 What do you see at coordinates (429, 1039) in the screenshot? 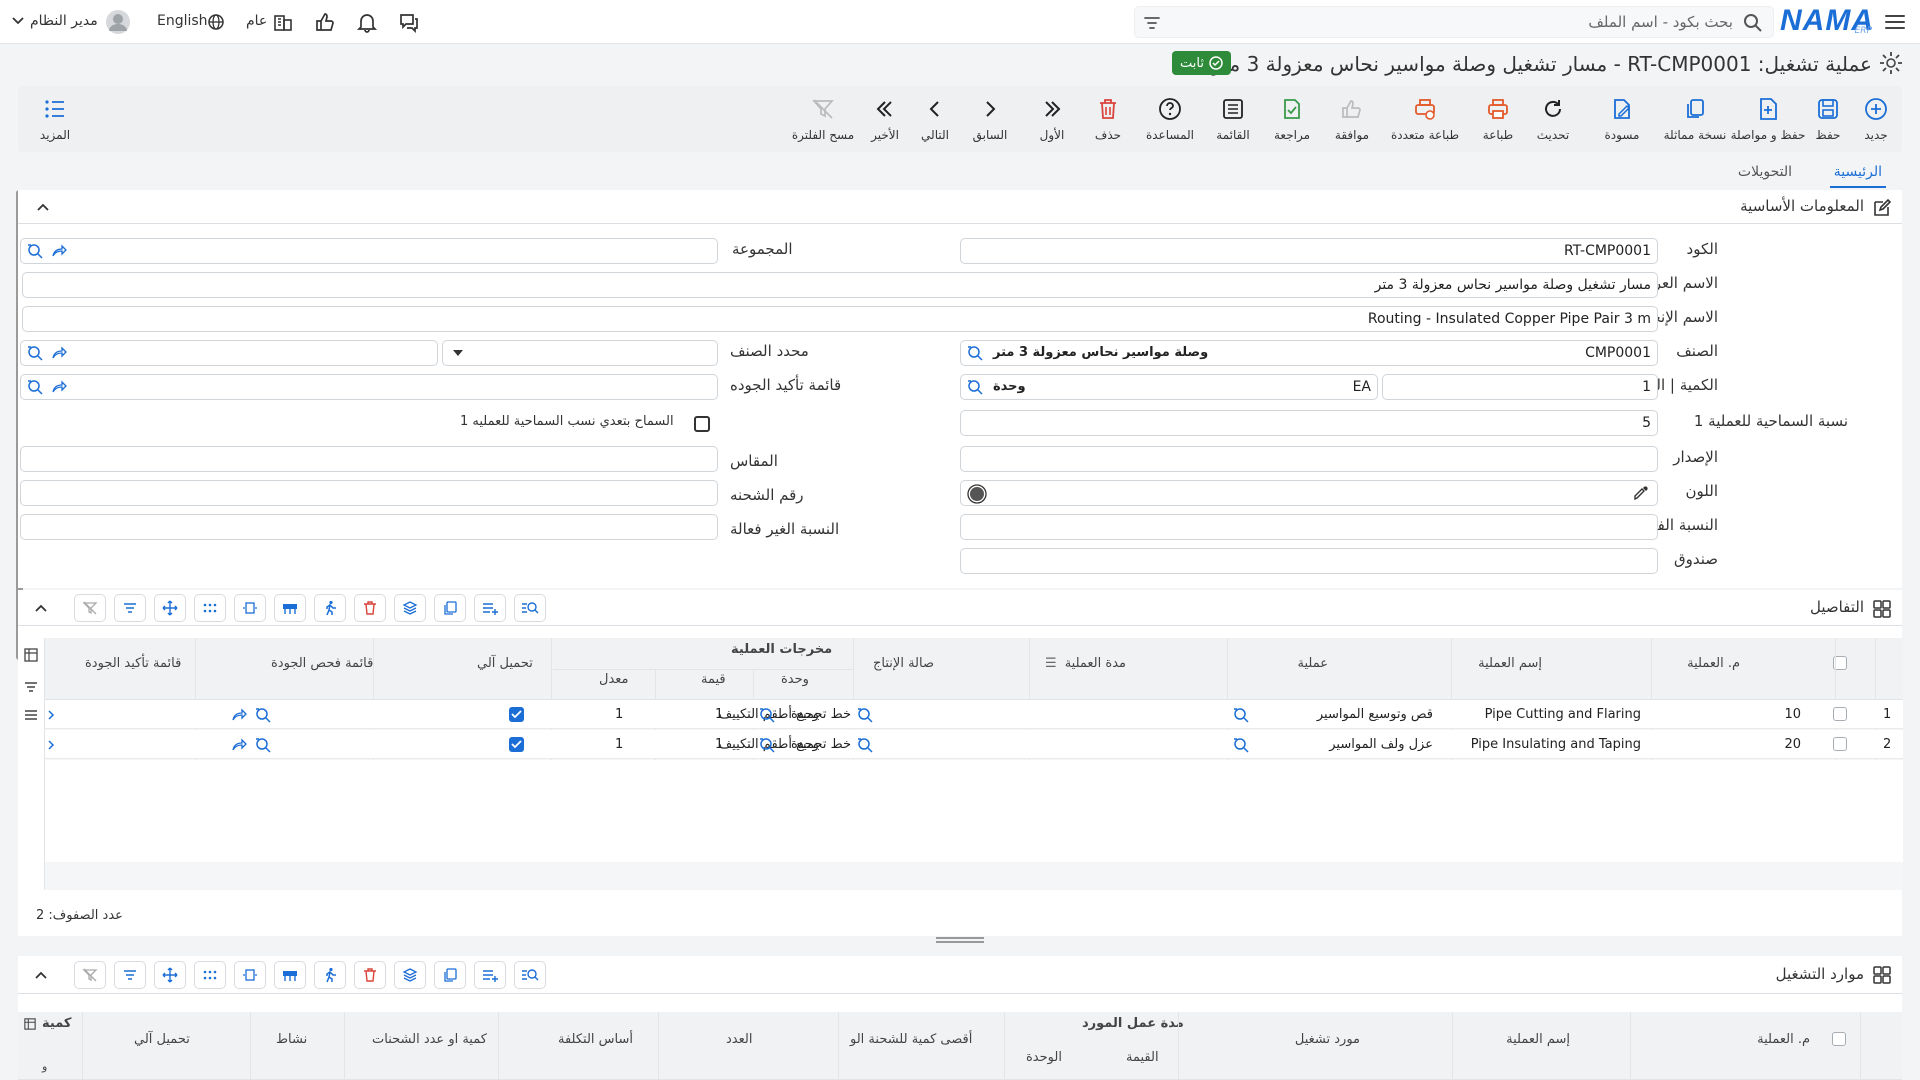
I see `col-qty-shipments: كمية او عدد الشحنات` at bounding box center [429, 1039].